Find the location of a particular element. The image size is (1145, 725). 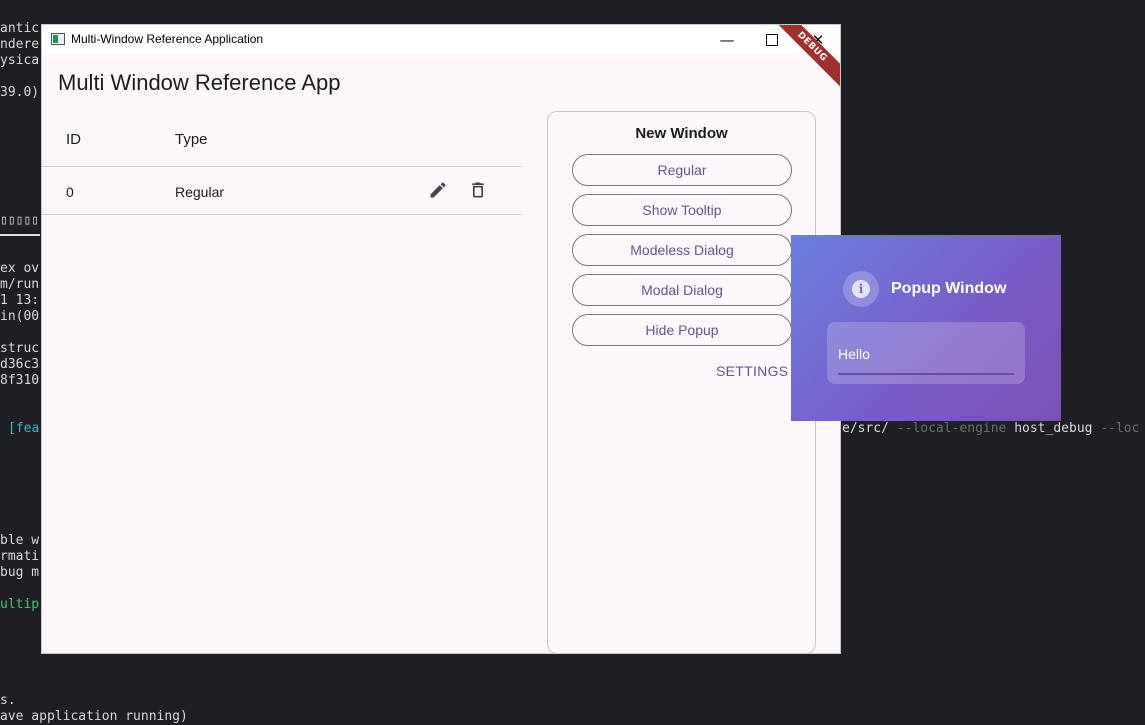

column-header-id: ID is located at coordinates (73, 139).